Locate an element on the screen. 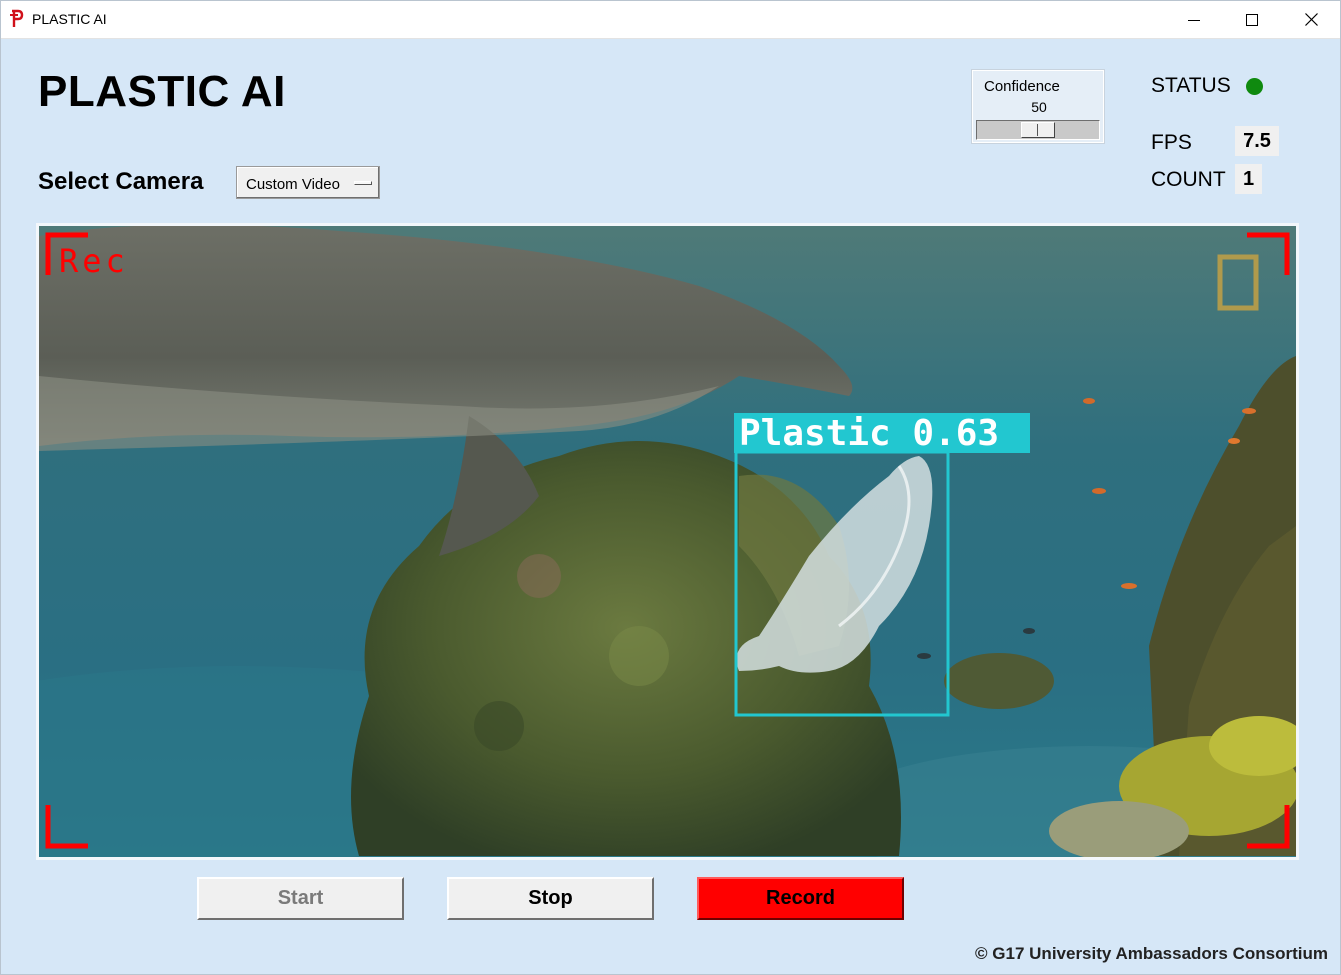  confidence-slider-handle is located at coordinates (1038, 130).